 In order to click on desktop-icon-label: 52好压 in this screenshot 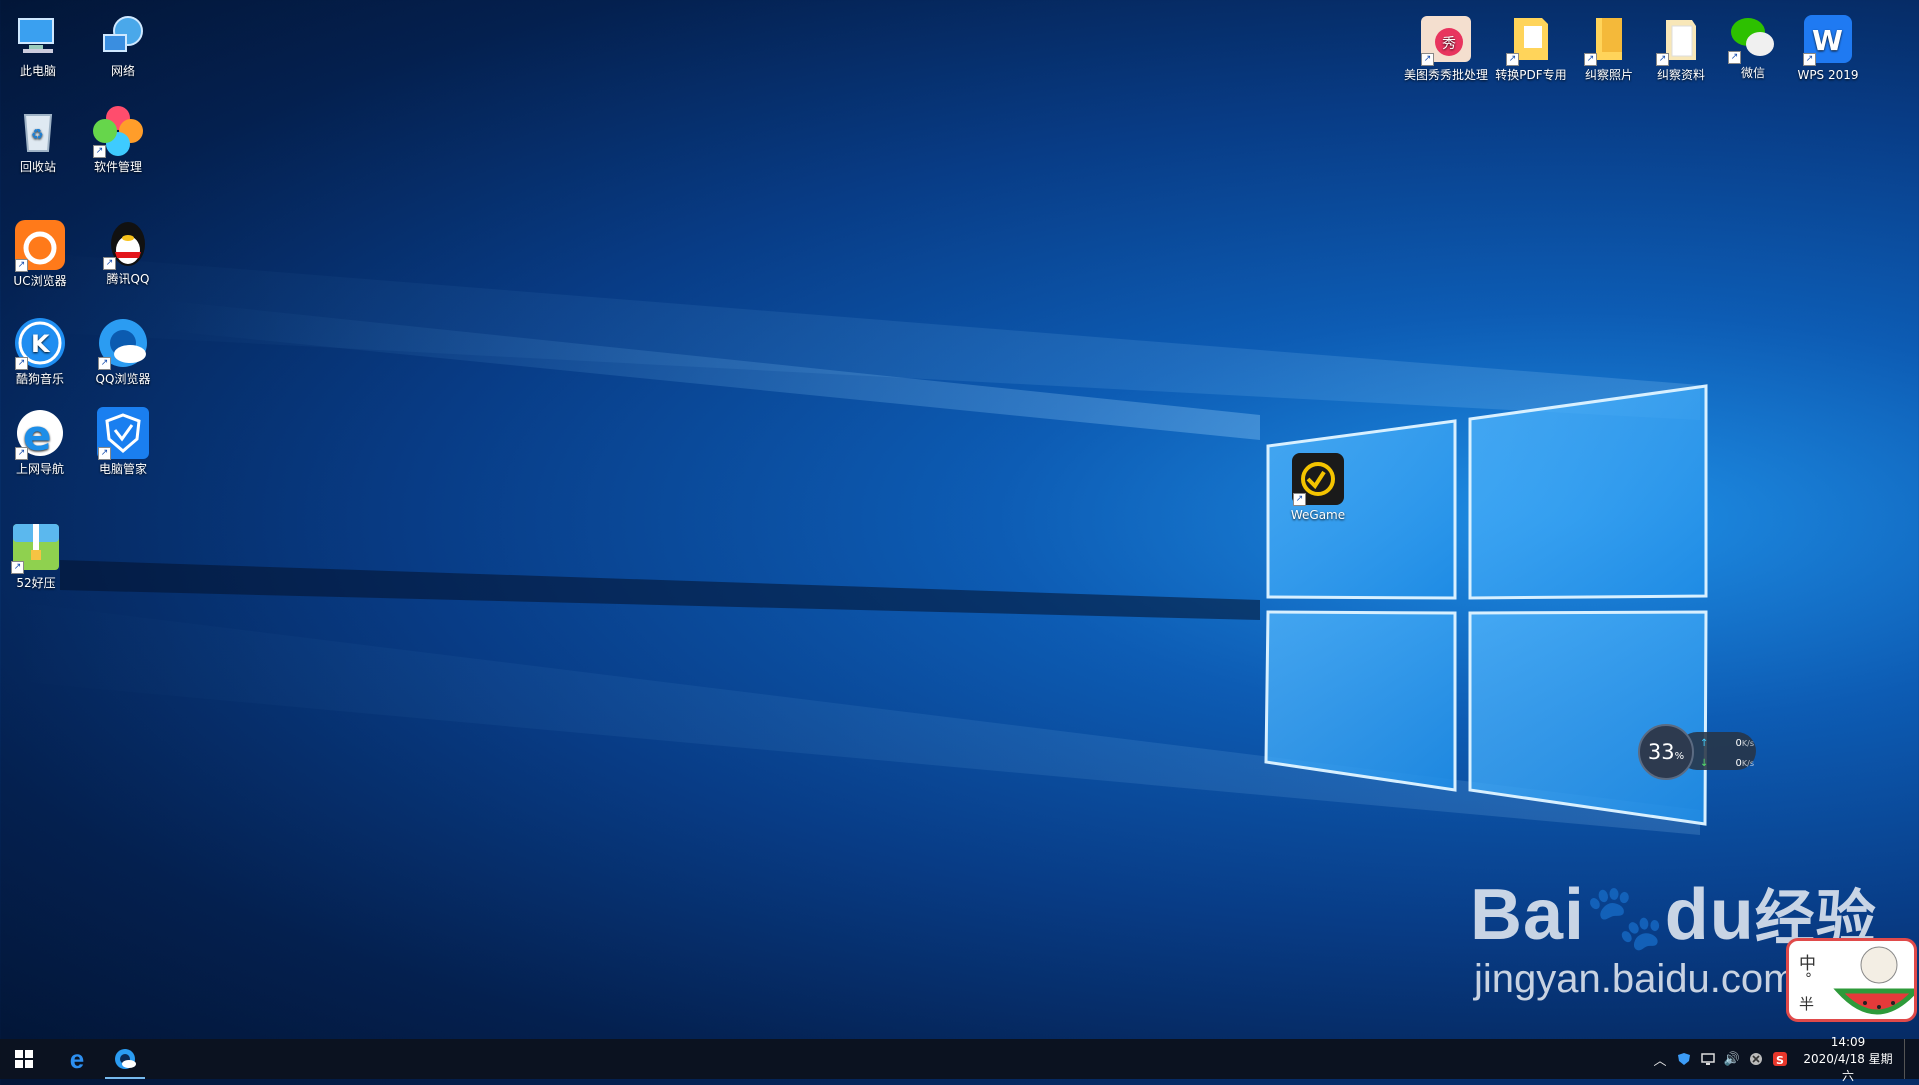, I will do `click(36, 583)`.